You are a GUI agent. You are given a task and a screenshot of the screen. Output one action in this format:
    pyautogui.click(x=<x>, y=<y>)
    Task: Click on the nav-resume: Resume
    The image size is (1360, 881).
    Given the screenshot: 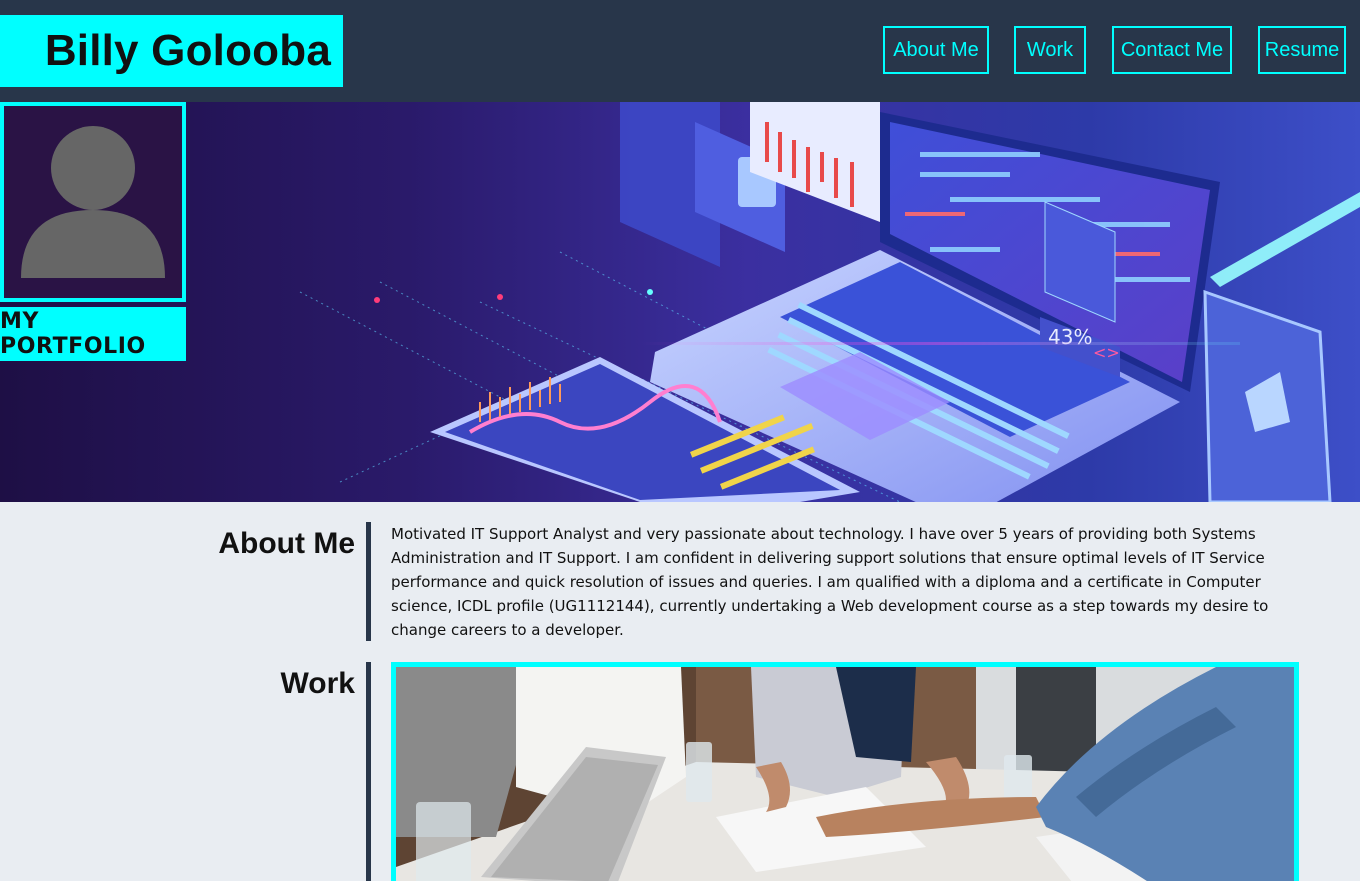 What is the action you would take?
    pyautogui.click(x=1302, y=50)
    